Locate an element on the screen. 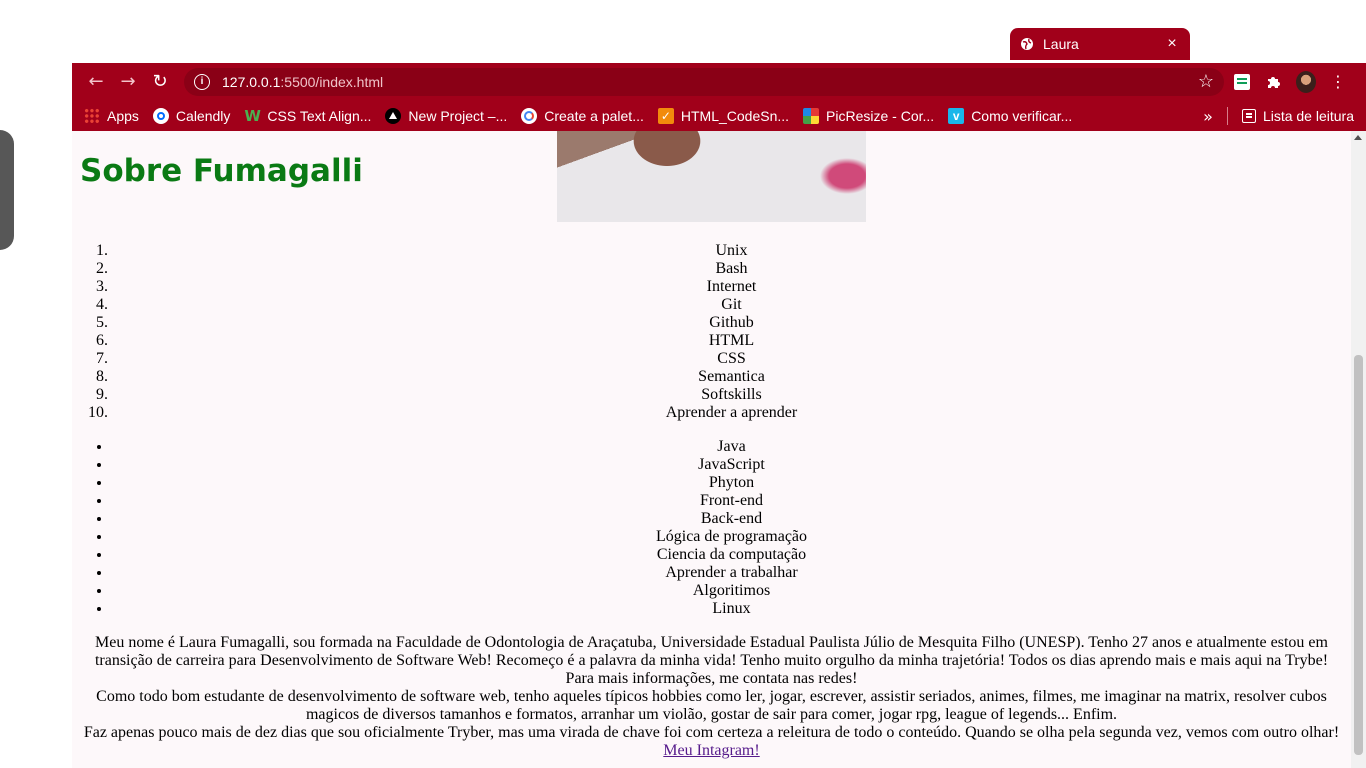  calendly-icon is located at coordinates (160, 116).